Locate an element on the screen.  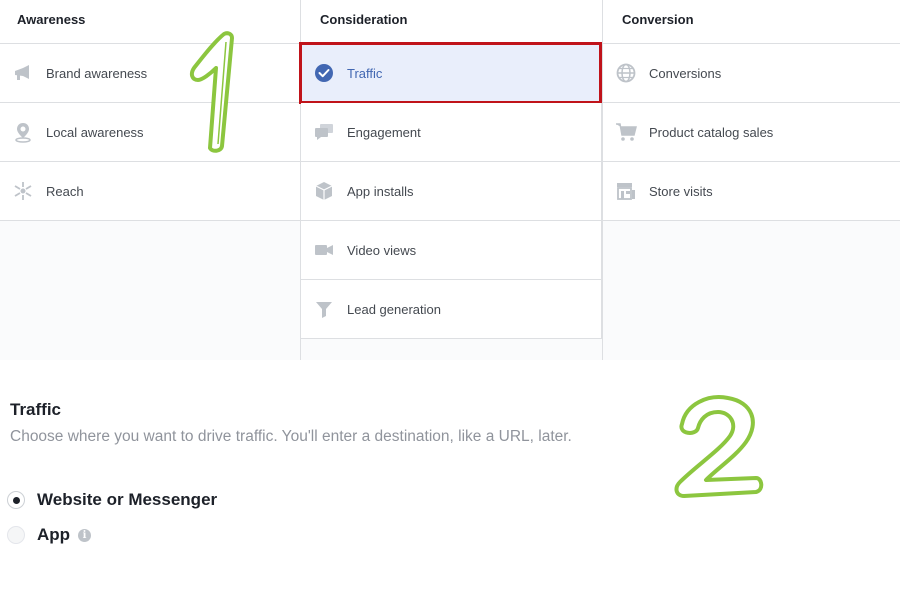
reach-icon is located at coordinates (23, 191).